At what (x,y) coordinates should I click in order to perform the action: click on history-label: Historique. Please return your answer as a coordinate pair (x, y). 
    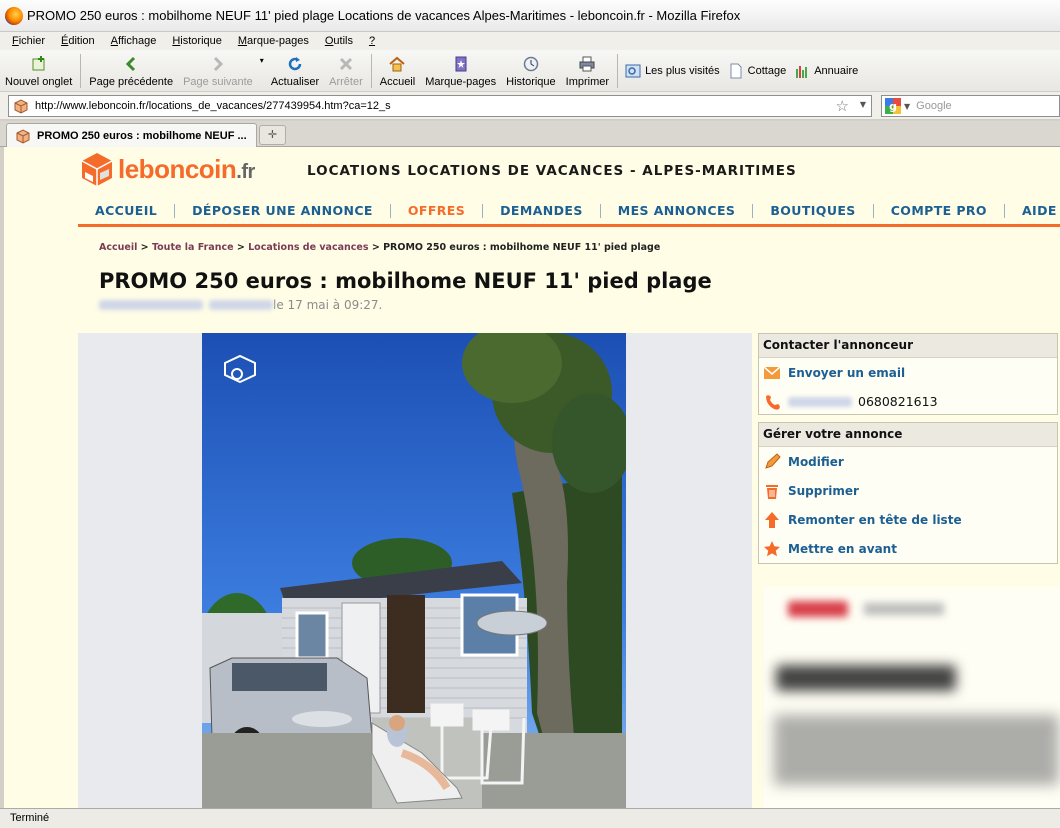
    Looking at the image, I should click on (531, 82).